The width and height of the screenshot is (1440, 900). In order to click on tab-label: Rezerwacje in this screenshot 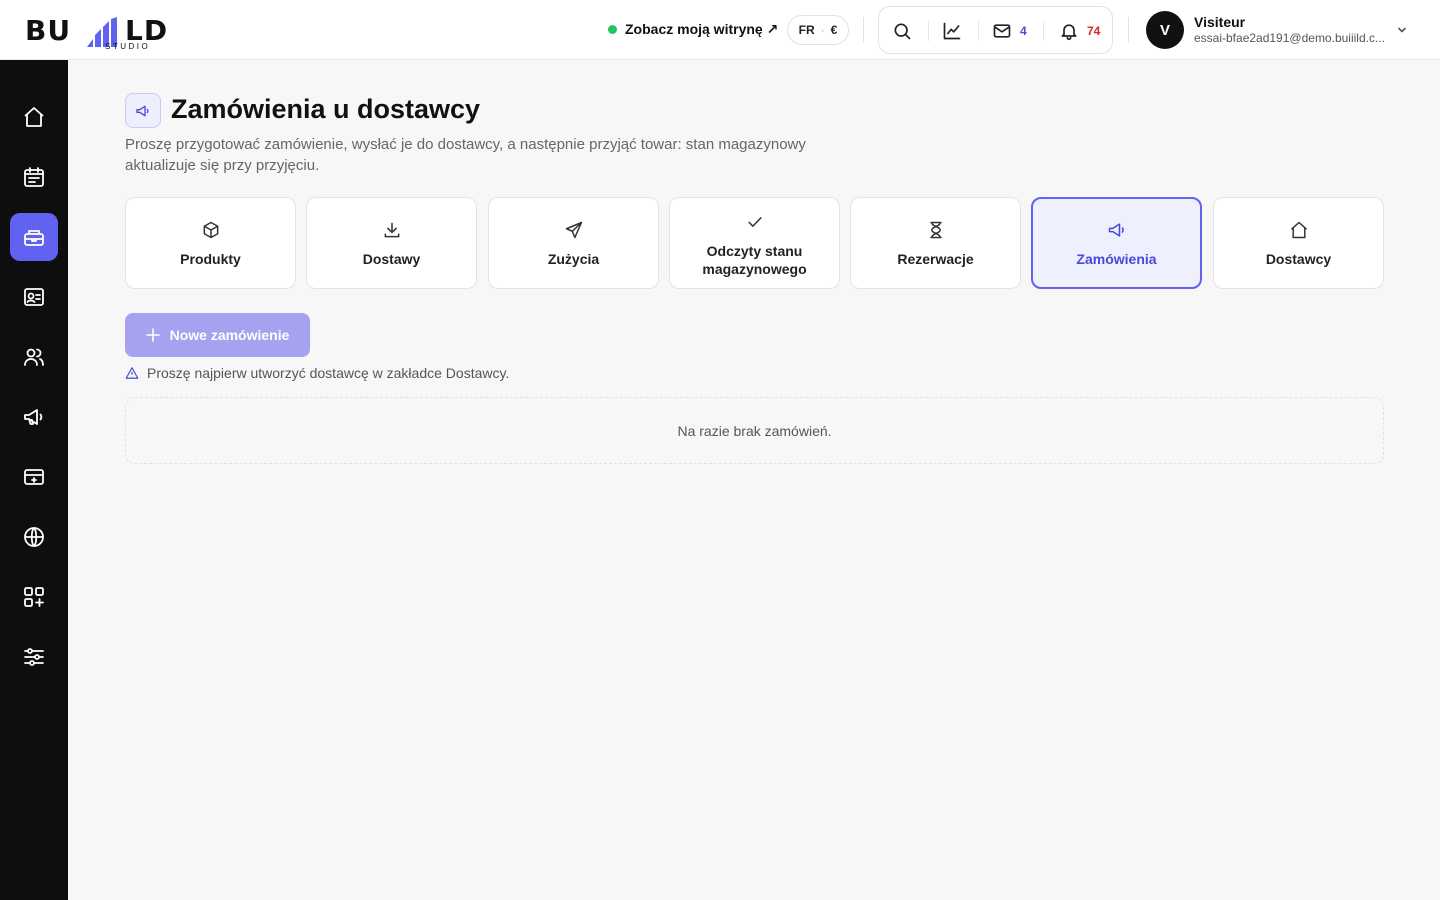, I will do `click(935, 259)`.